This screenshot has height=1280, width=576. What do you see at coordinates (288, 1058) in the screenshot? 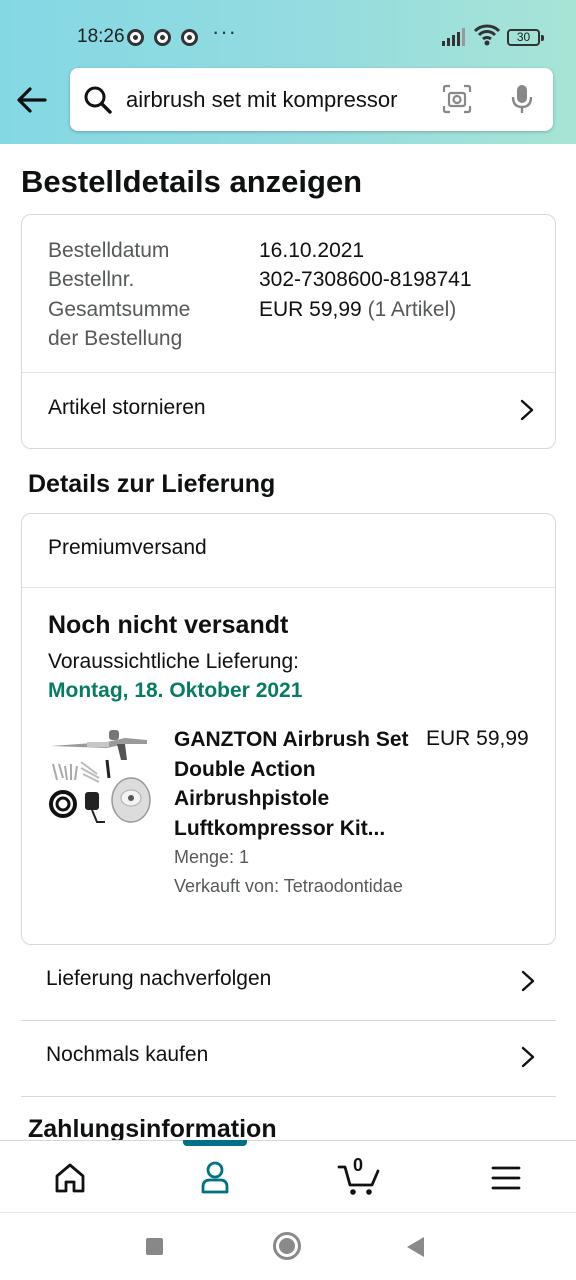
I see `buy-again-row: Nochmals kaufen` at bounding box center [288, 1058].